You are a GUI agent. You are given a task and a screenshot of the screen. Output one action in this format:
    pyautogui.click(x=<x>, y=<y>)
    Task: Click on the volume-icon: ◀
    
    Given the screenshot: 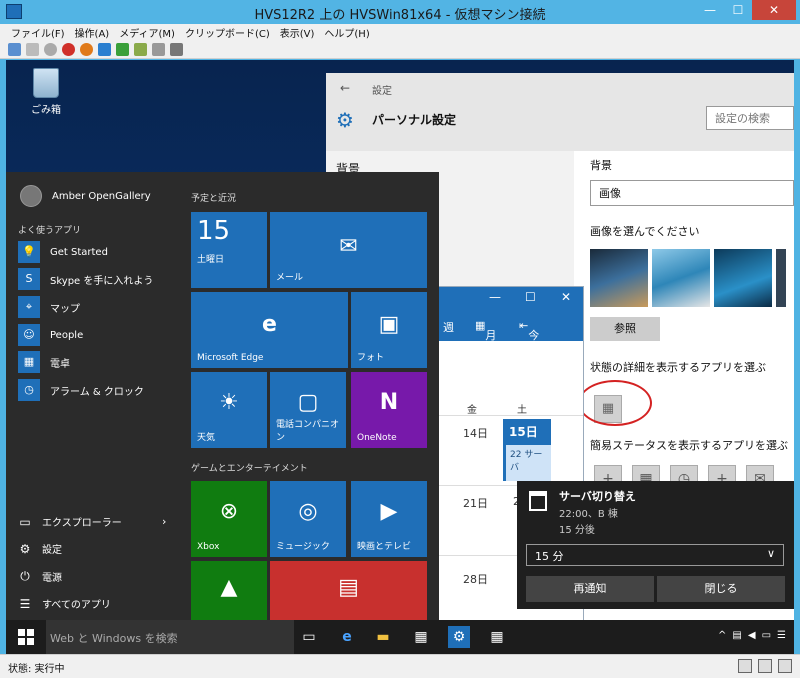 What is the action you would take?
    pyautogui.click(x=752, y=635)
    